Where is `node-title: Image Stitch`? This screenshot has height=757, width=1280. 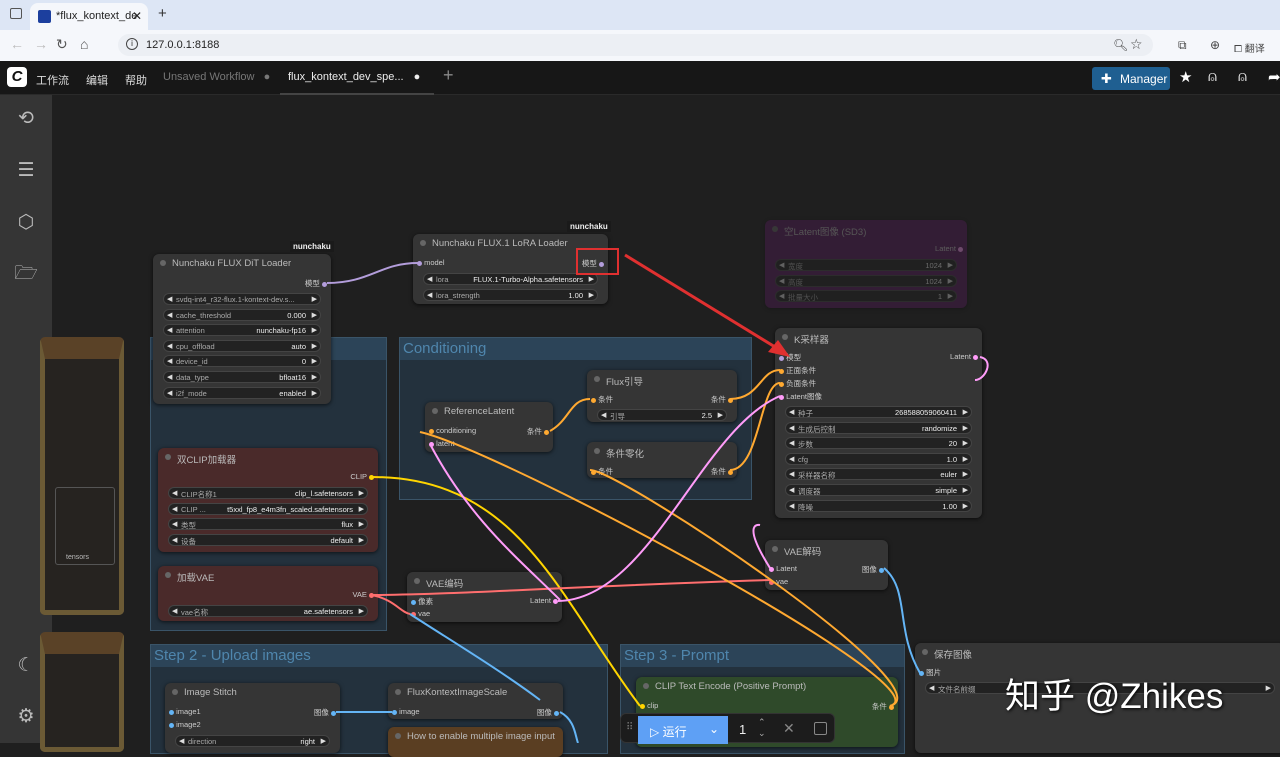 node-title: Image Stitch is located at coordinates (252, 692).